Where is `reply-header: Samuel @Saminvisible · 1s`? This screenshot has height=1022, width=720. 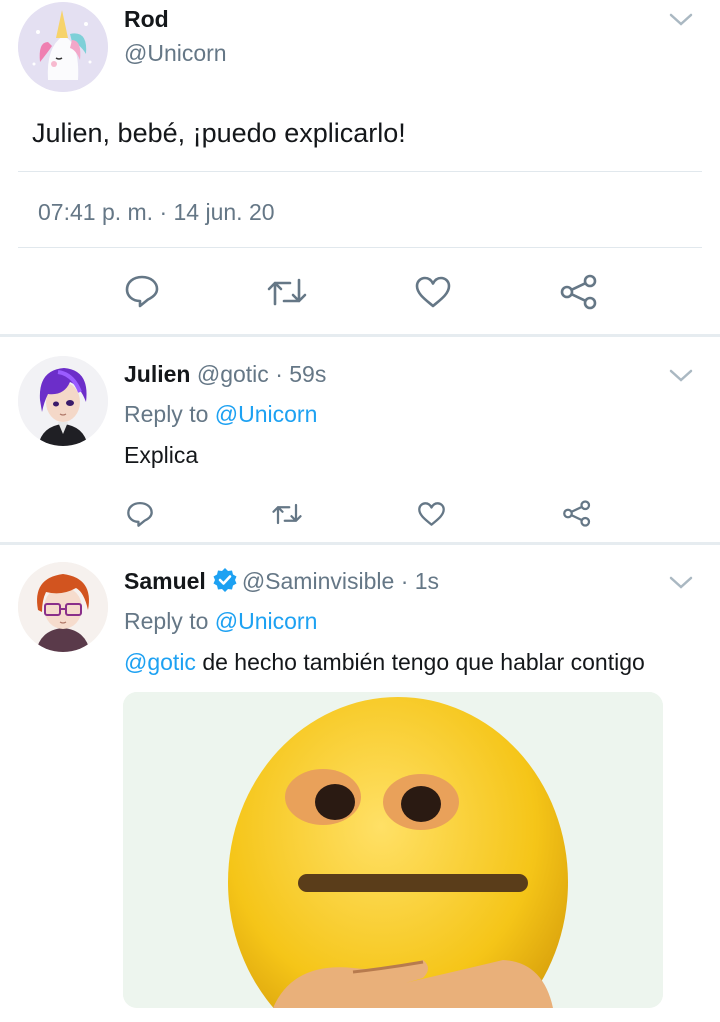 reply-header: Samuel @Saminvisible · 1s is located at coordinates (281, 583).